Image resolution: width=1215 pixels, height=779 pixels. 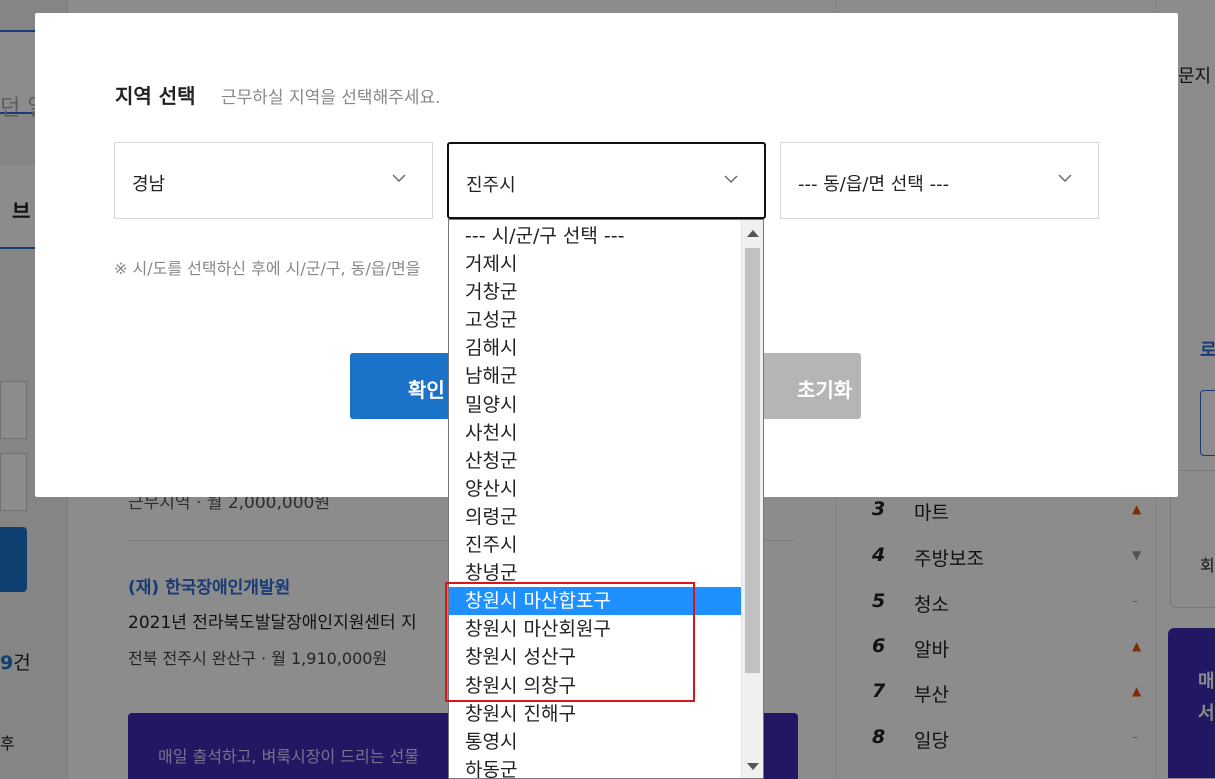 I want to click on province-value: 경남, so click(x=149, y=184).